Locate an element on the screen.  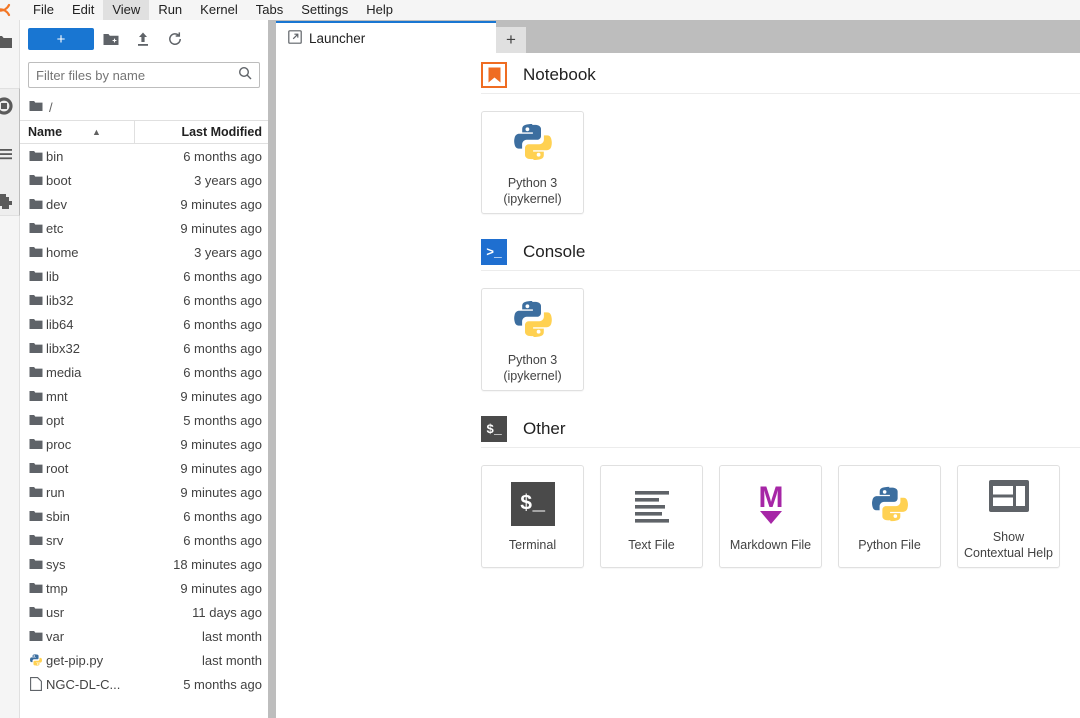
menu-item-edit: Edit is located at coordinates (83, 10).